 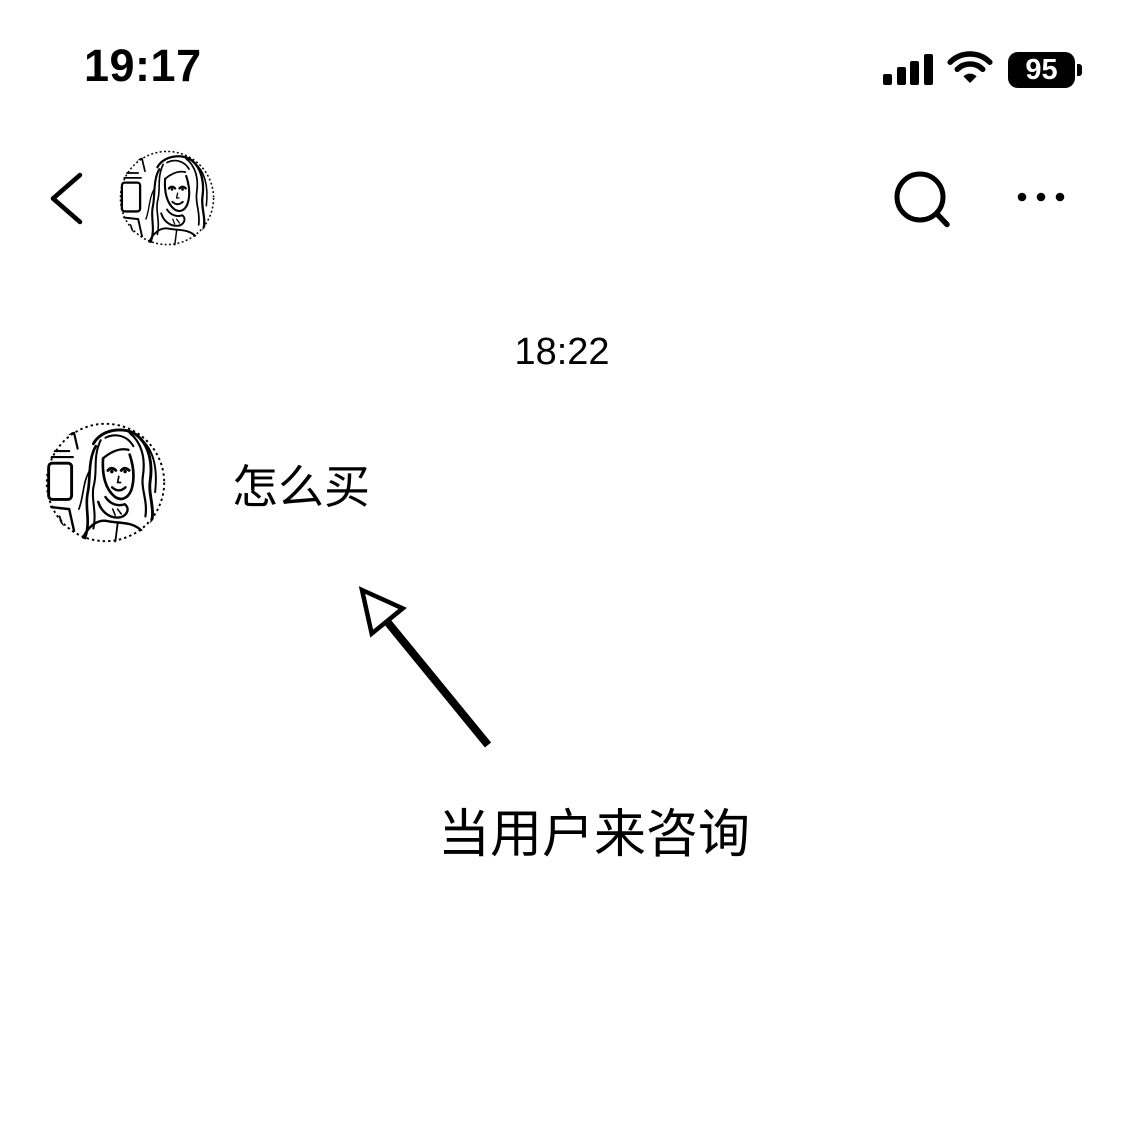 I want to click on battery-icon: 95, so click(x=1045, y=70).